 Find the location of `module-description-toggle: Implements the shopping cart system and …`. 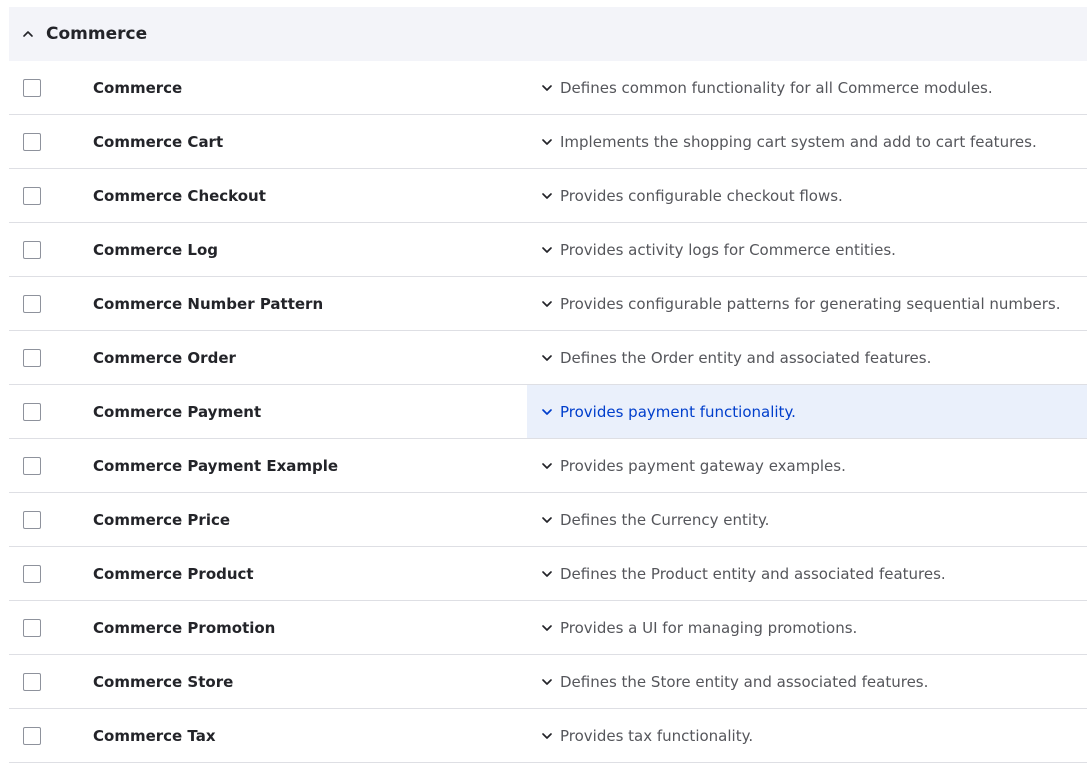

module-description-toggle: Implements the shopping cart system and … is located at coordinates (807, 141).